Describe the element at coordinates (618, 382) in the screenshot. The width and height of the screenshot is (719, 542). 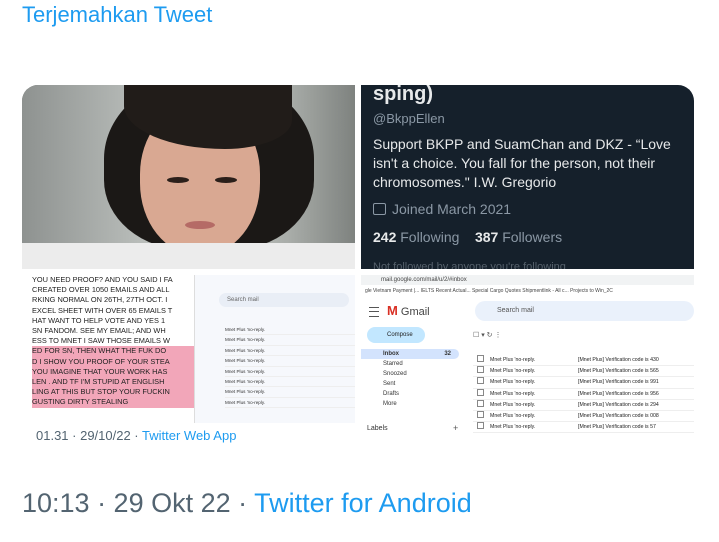
I see `mail-subject: [Mnet Plus] Verification code is 991` at that location.